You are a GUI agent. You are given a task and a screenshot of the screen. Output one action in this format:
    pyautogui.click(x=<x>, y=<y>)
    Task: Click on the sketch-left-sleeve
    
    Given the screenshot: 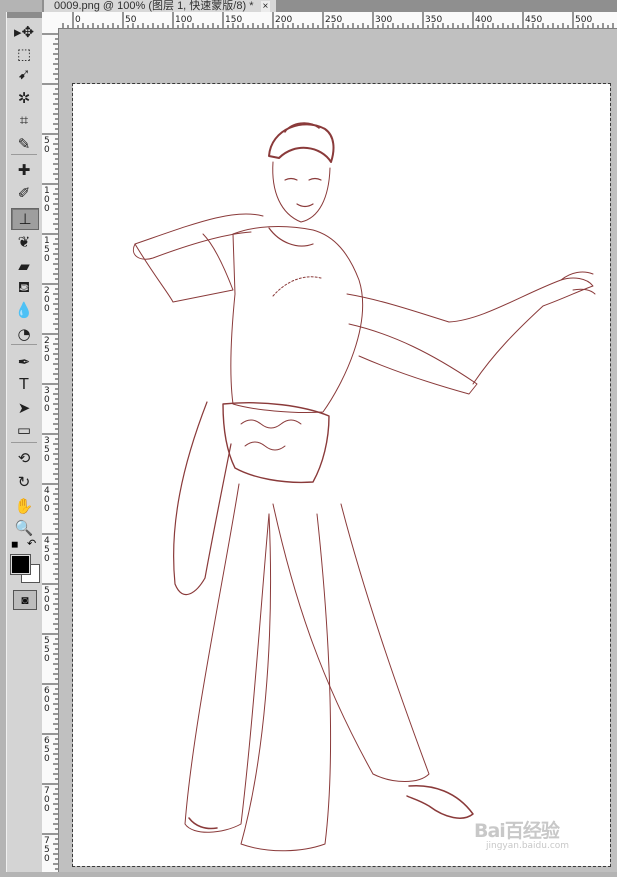 What is the action you would take?
    pyautogui.click(x=184, y=268)
    